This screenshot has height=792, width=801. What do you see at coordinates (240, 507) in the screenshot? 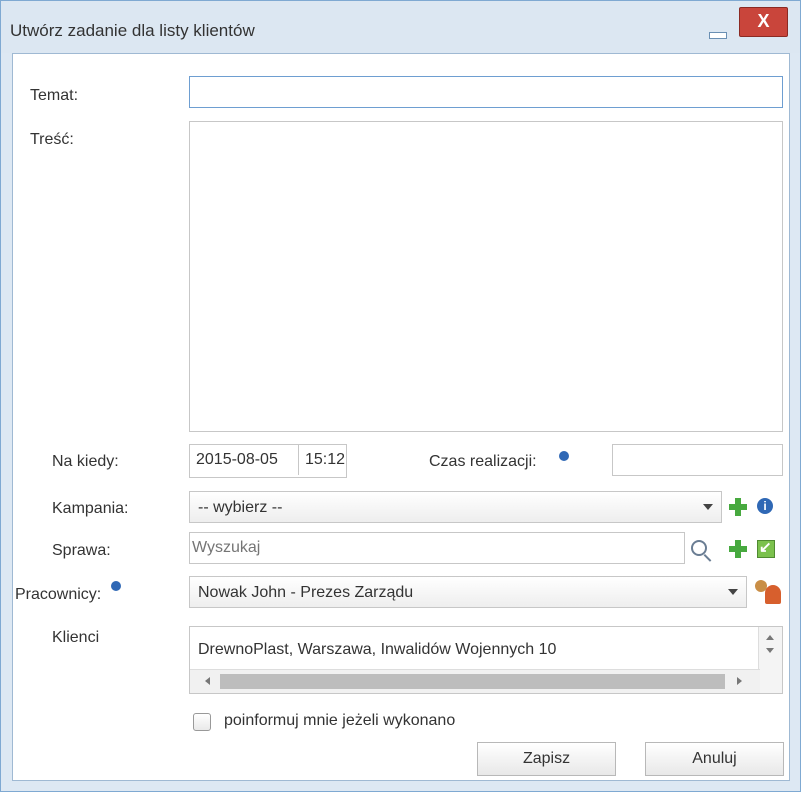
I see `kampania-selected-value: -- wybierz --` at bounding box center [240, 507].